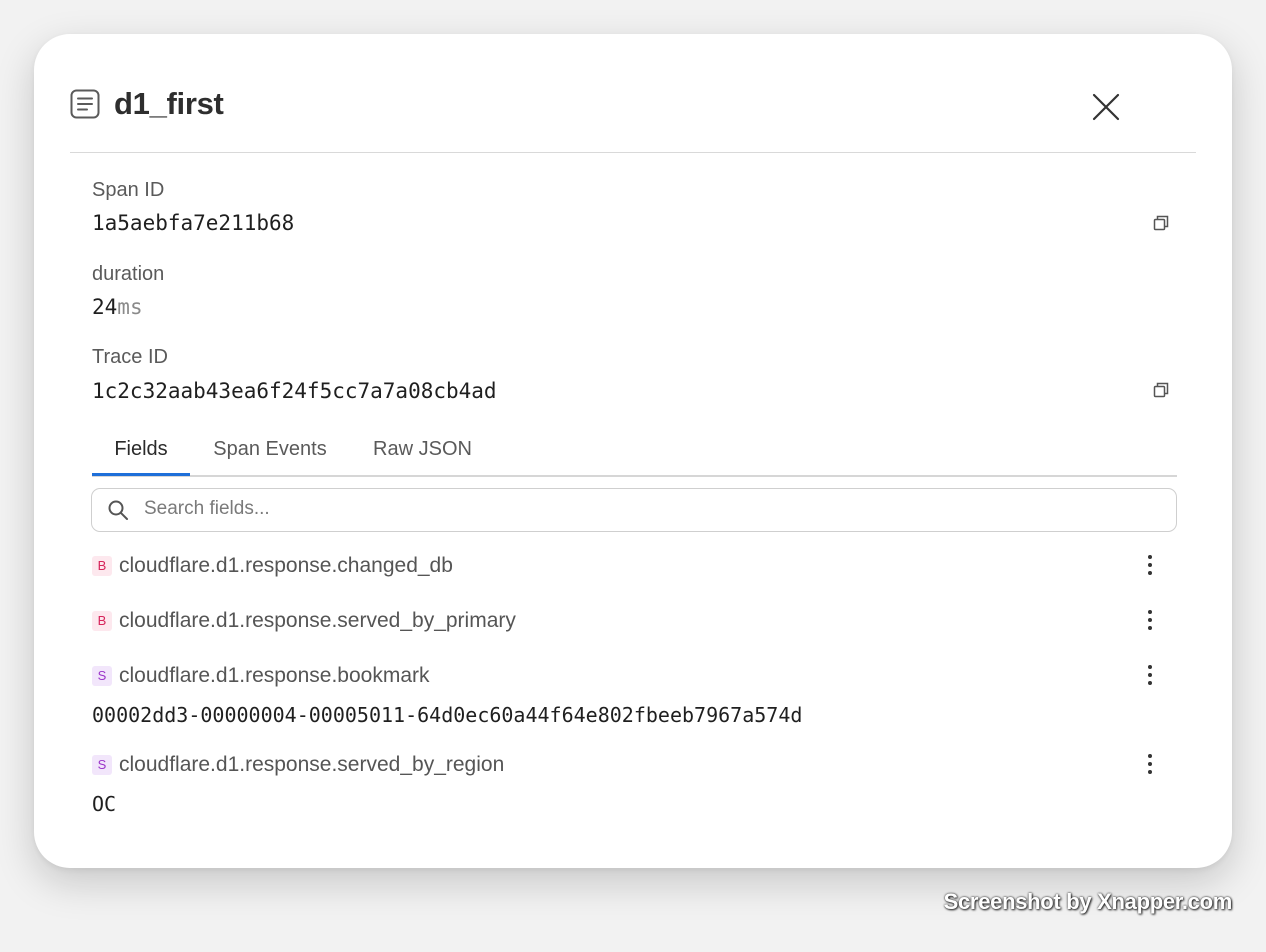  Describe the element at coordinates (1161, 390) in the screenshot. I see `copy-trace-id-icon` at that location.